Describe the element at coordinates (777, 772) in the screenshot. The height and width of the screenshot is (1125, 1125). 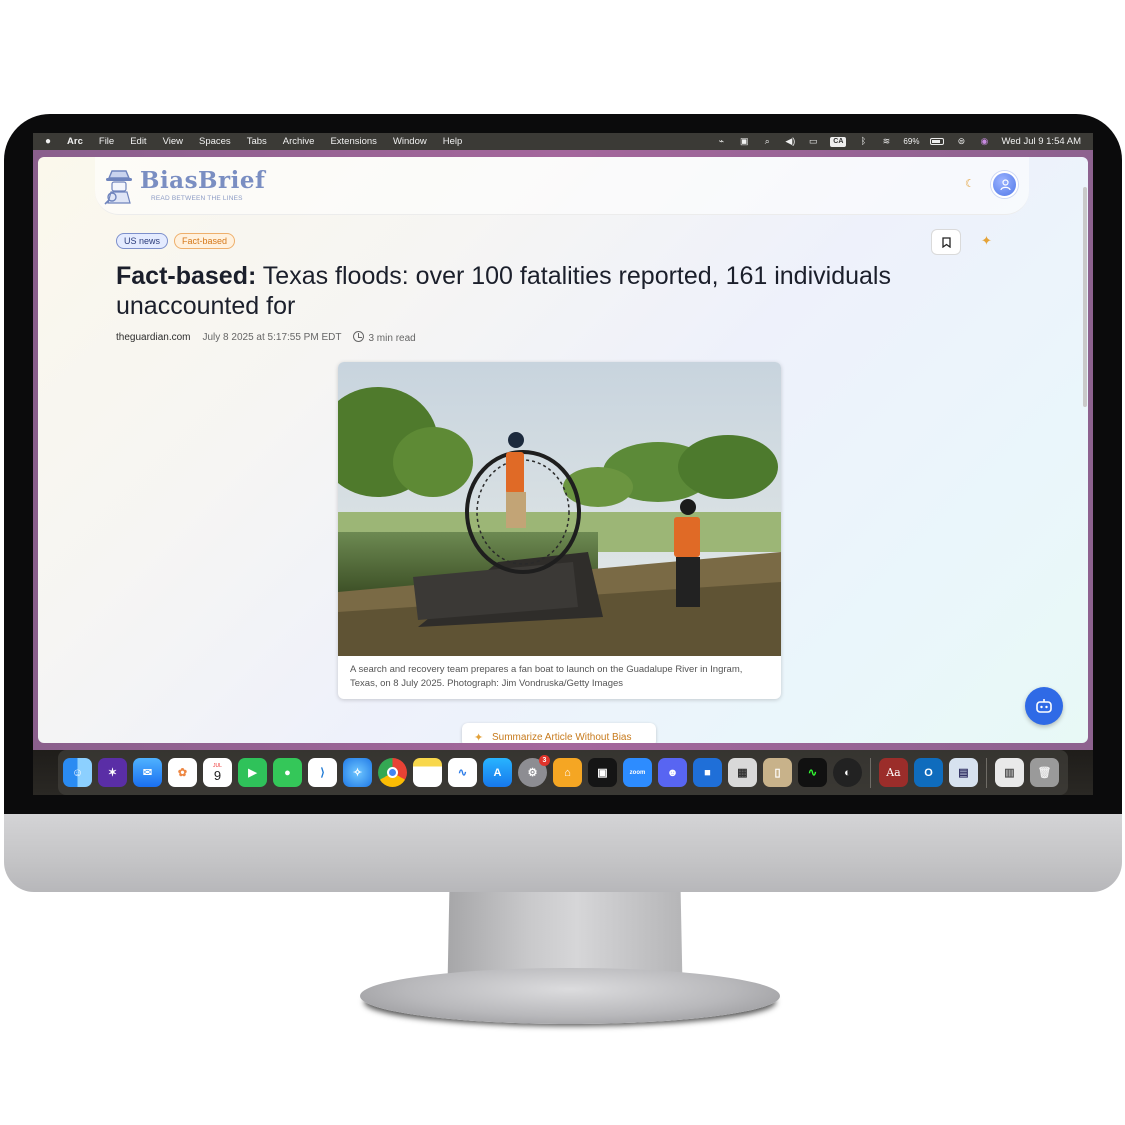
I see `iphone-mirroring-icon: ▯` at that location.